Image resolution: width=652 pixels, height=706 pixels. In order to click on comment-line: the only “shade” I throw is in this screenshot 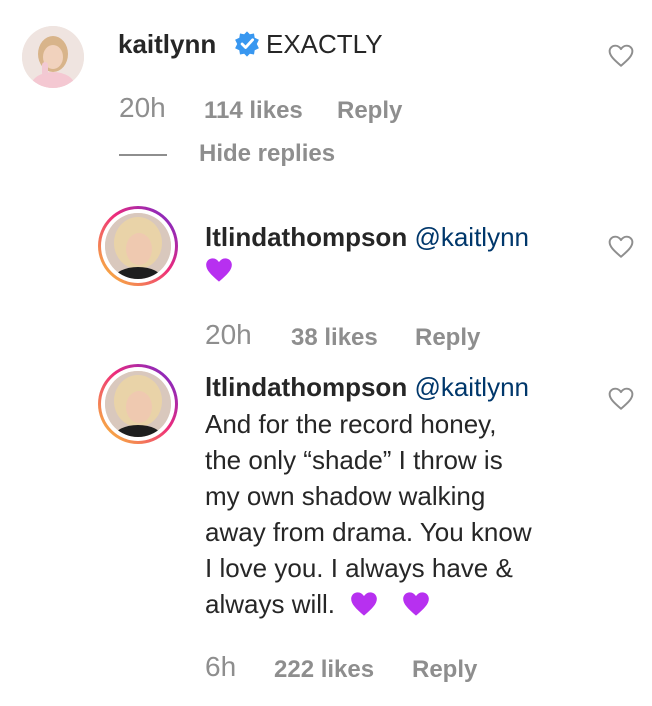, I will do `click(354, 460)`.